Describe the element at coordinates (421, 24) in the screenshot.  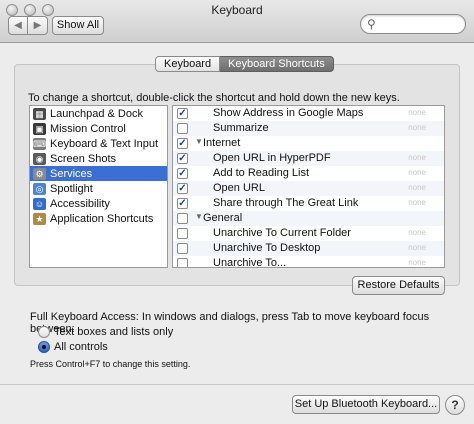
I see `search-input` at that location.